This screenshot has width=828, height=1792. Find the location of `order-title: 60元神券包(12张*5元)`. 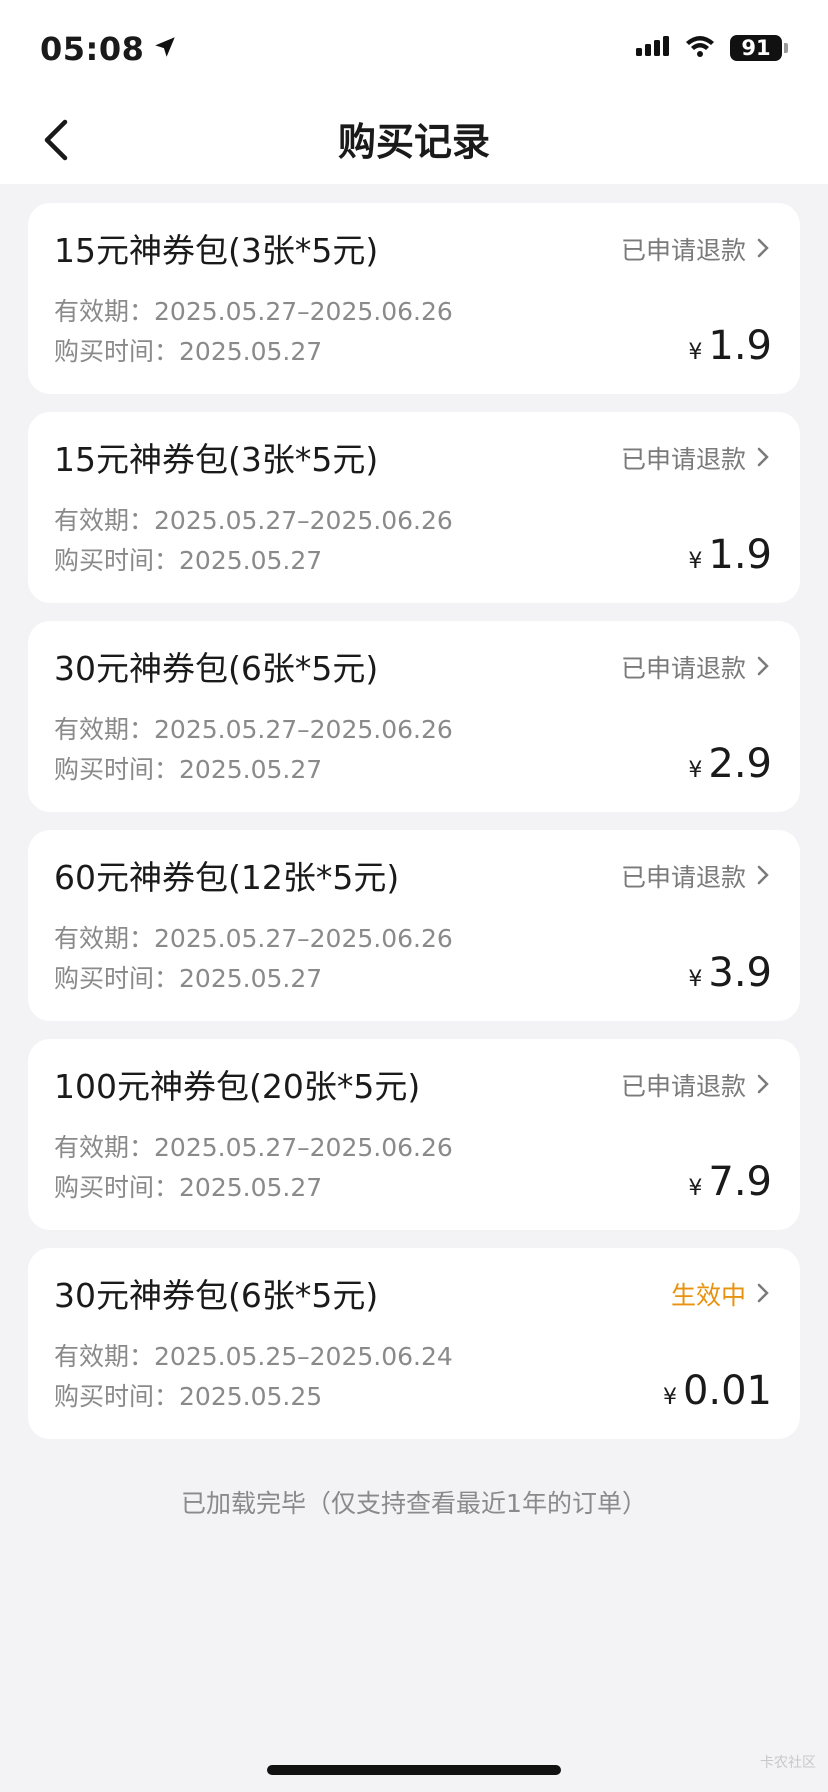

order-title: 60元神券包(12张*5元) is located at coordinates (227, 877).